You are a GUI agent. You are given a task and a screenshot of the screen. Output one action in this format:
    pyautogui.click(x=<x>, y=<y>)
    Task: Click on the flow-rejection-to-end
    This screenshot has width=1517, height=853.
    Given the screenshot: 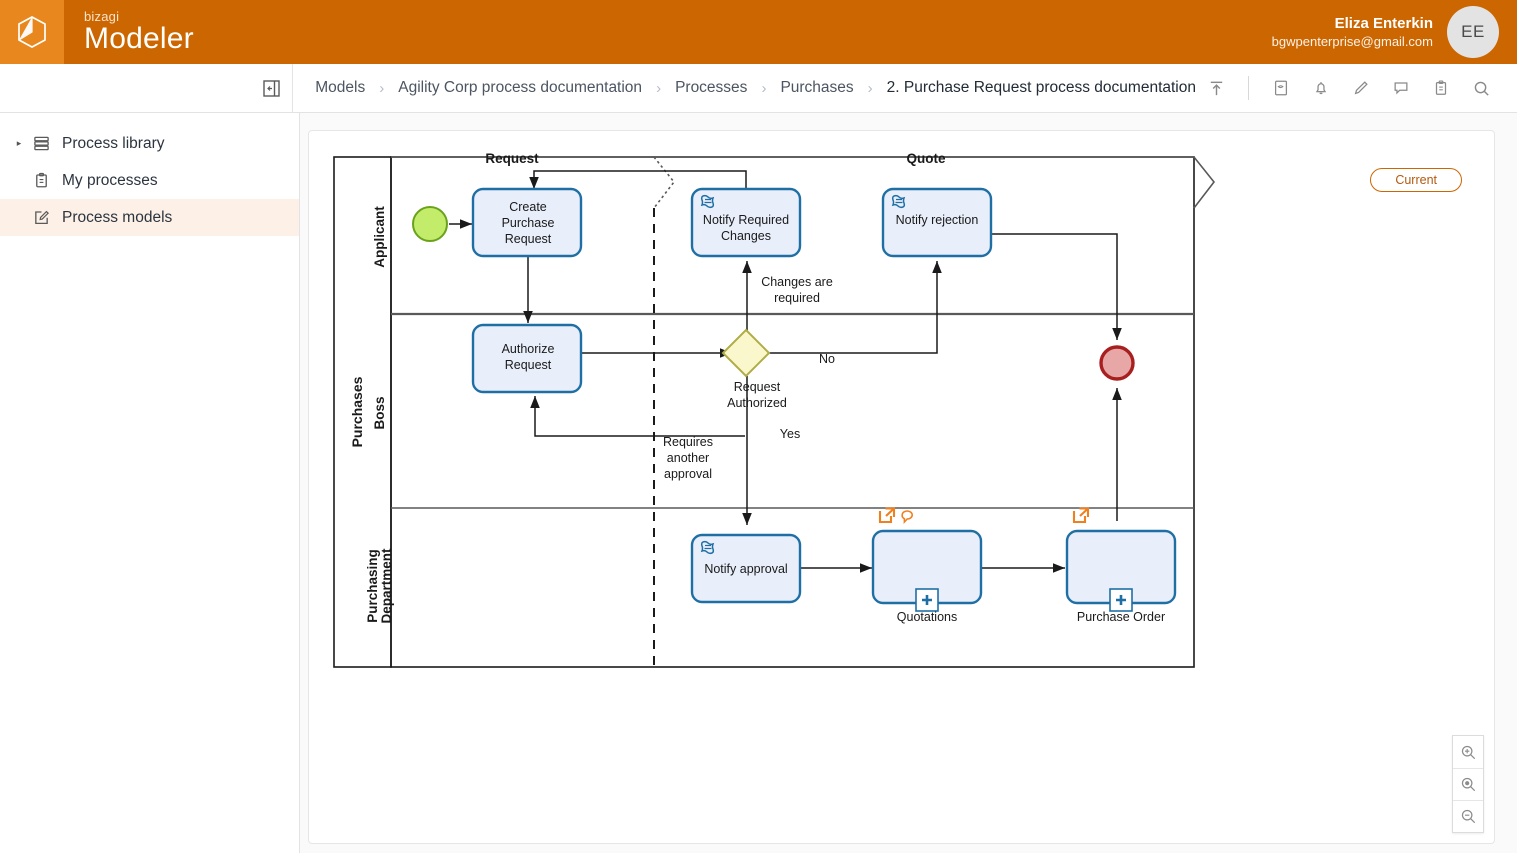 What is the action you would take?
    pyautogui.click(x=1056, y=286)
    